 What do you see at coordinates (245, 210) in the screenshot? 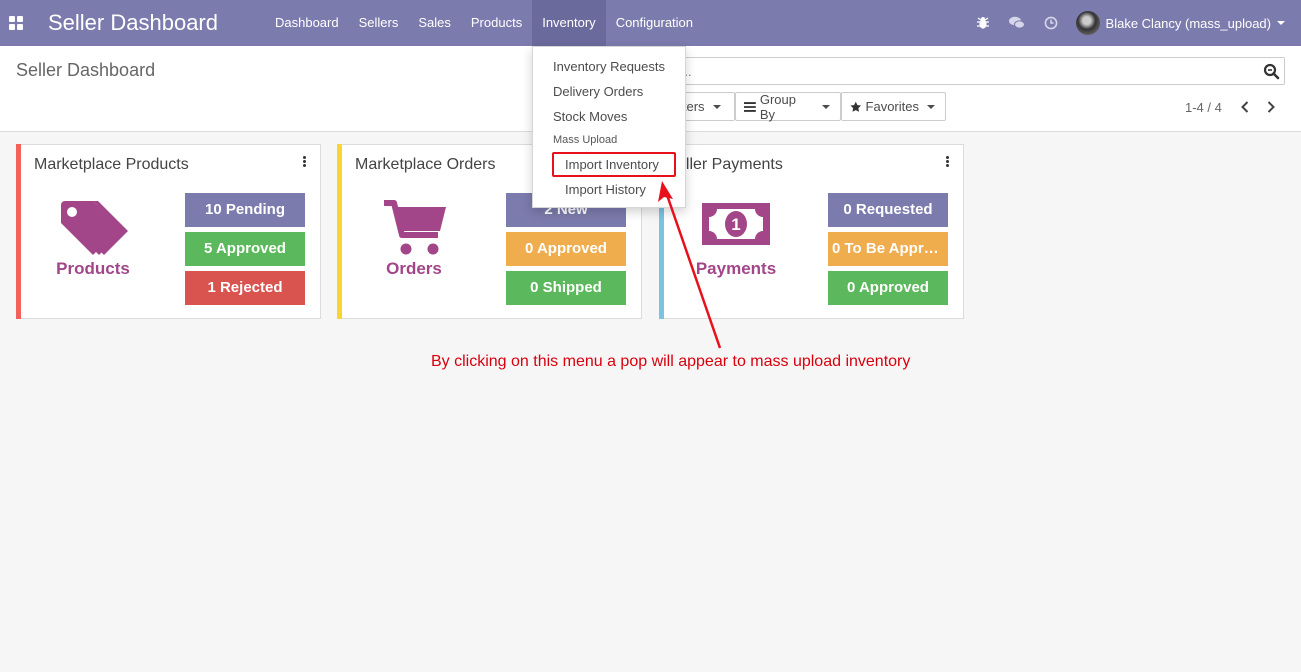
I see `stat-button: 10 Pending` at bounding box center [245, 210].